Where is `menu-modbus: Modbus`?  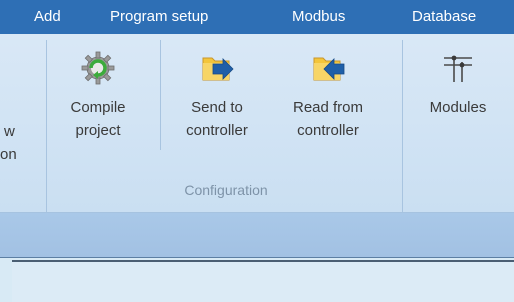 menu-modbus: Modbus is located at coordinates (318, 17).